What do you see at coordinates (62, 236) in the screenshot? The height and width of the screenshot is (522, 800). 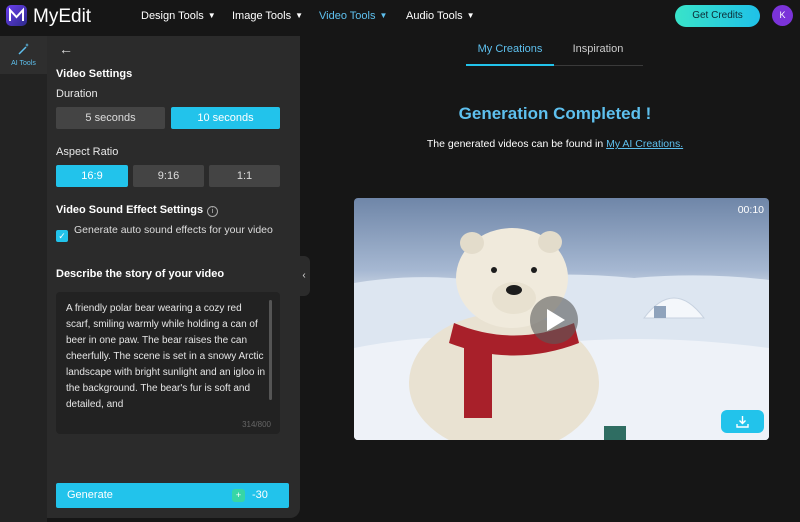 I see `sound-effects-checkbox: ✓` at bounding box center [62, 236].